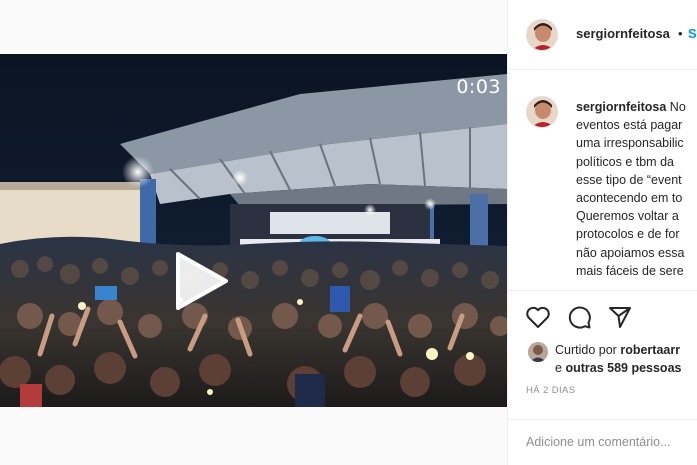 The height and width of the screenshot is (465, 697). Describe the element at coordinates (620, 317) in the screenshot. I see `share-icon` at that location.